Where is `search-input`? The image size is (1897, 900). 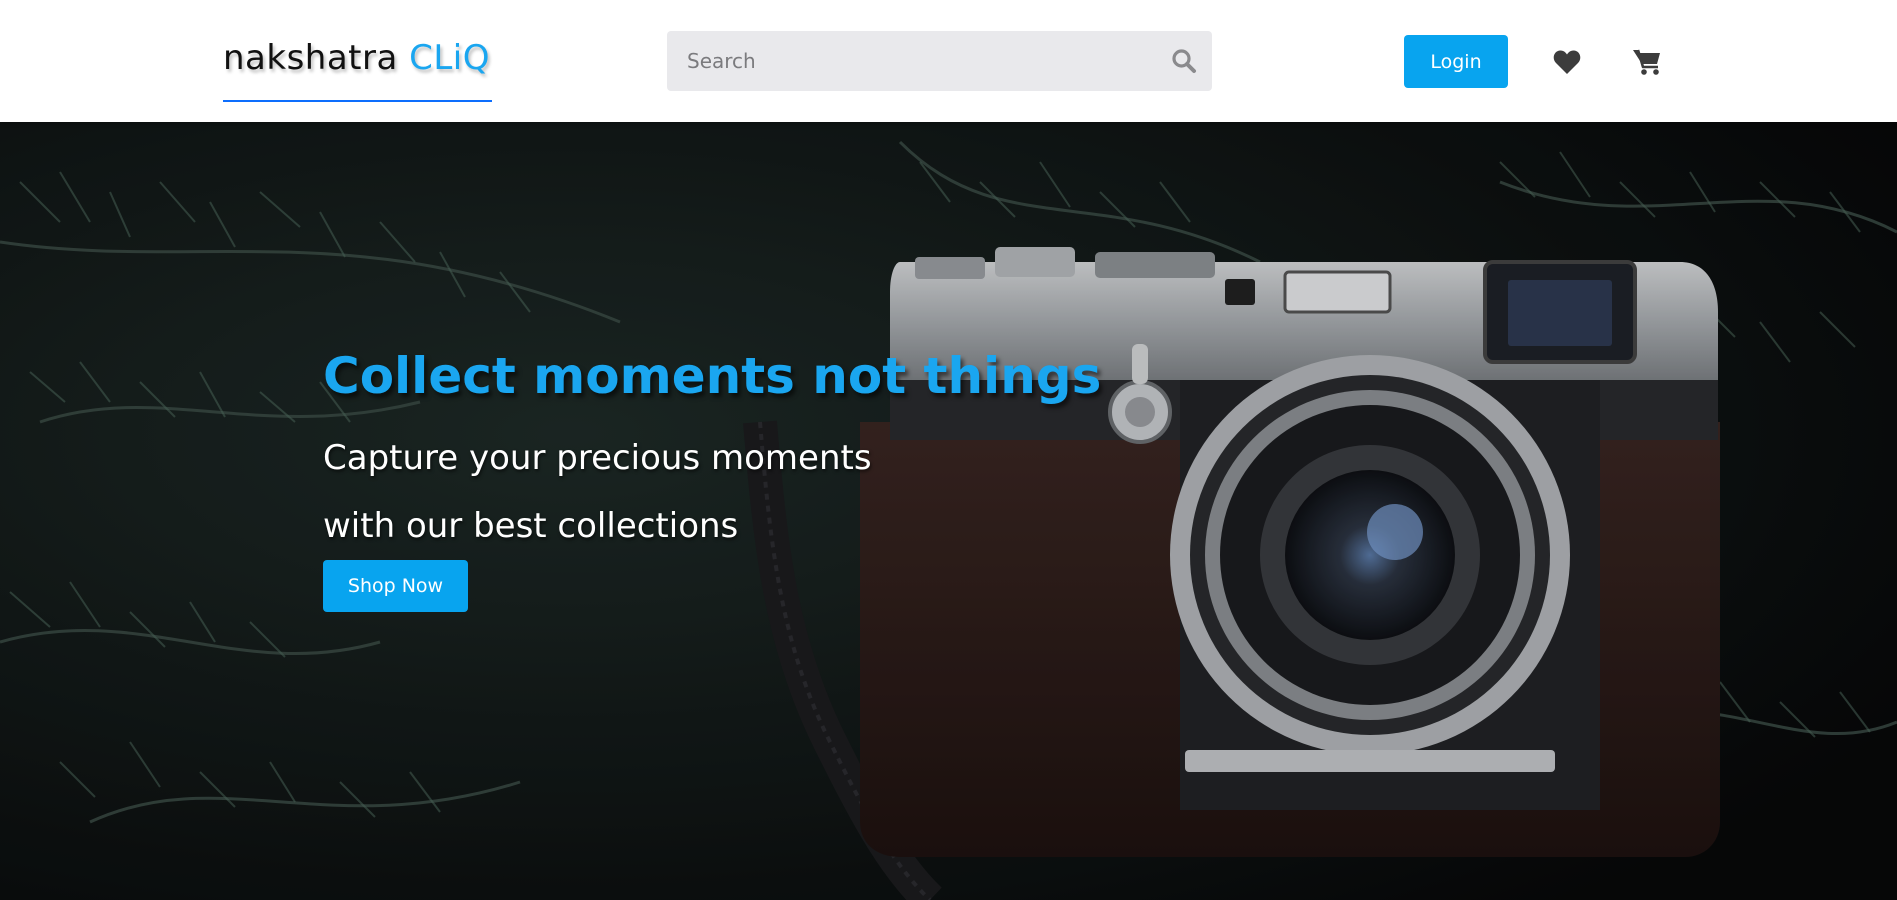 search-input is located at coordinates (911, 61).